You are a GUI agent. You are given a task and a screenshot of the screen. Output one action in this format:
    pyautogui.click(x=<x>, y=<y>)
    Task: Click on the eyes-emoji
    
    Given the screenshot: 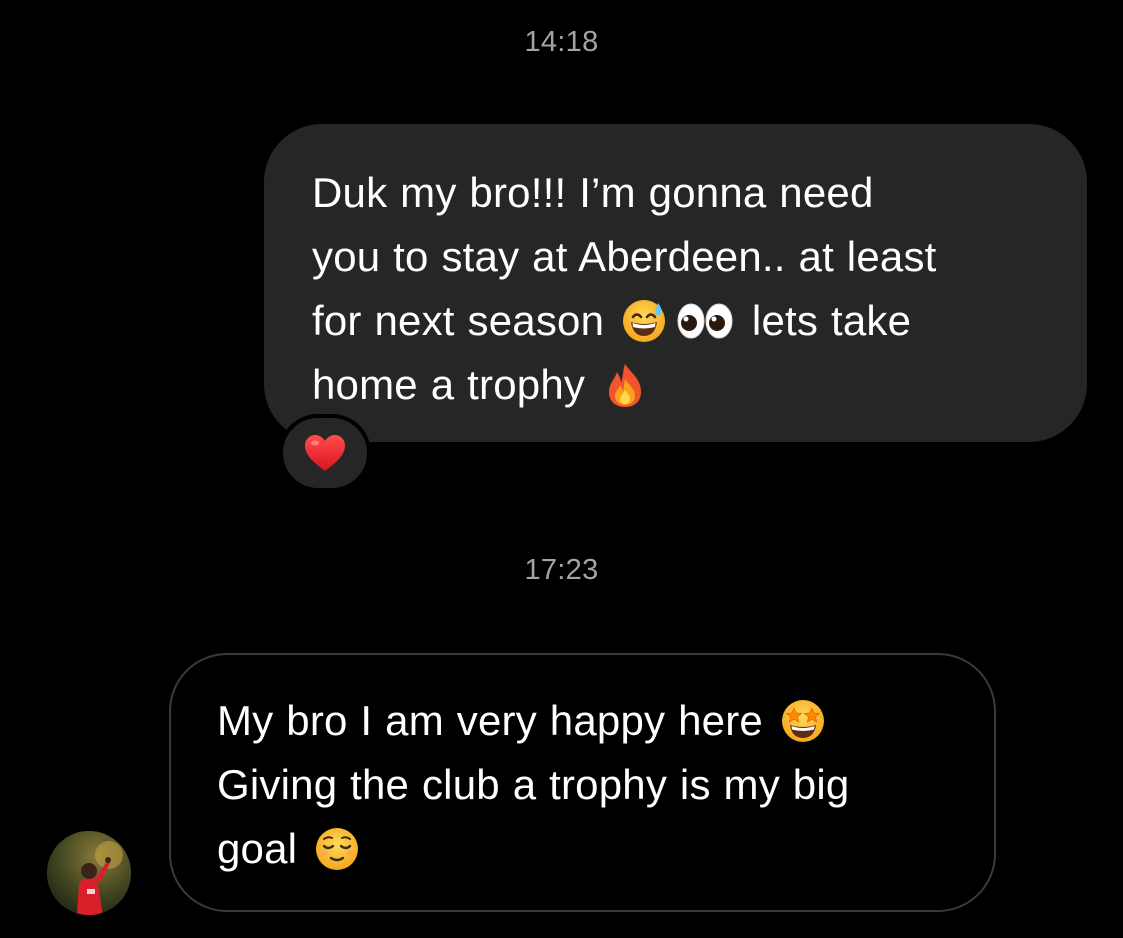 What is the action you would take?
    pyautogui.click(x=705, y=321)
    